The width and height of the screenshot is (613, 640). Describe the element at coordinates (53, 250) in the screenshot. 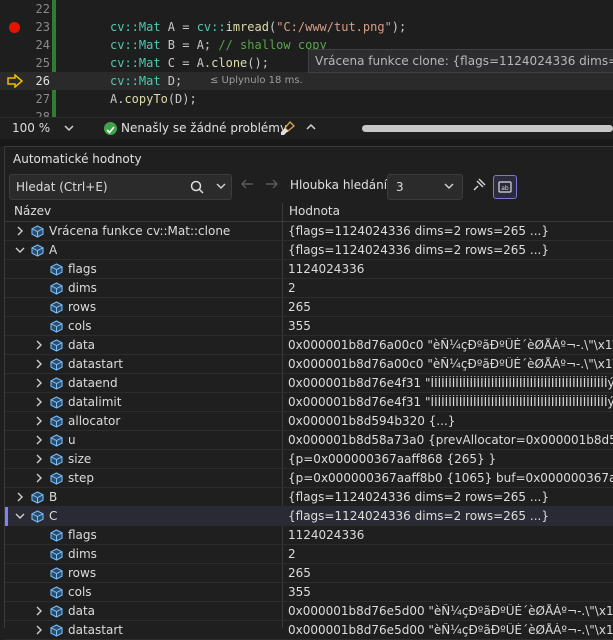

I see `variable-name: A` at that location.